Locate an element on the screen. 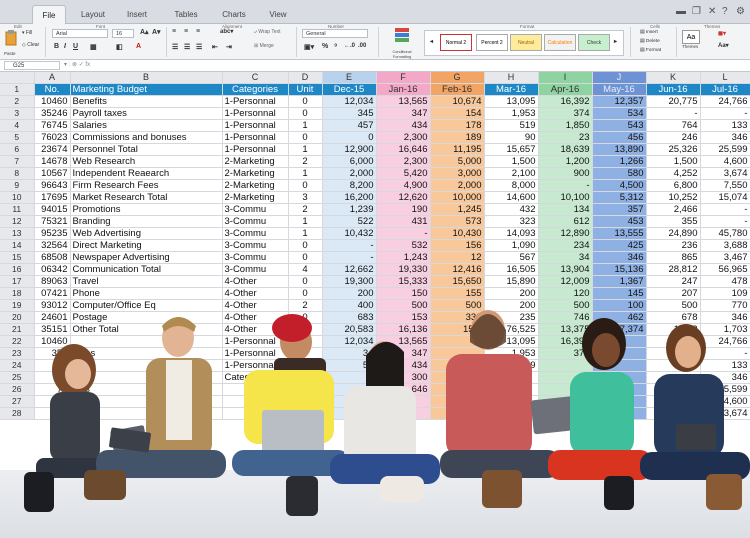  cell: 357 is located at coordinates (619, 210).